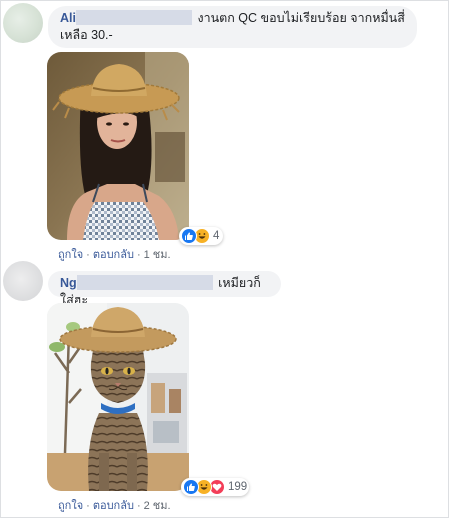 The image size is (449, 518). Describe the element at coordinates (68, 283) in the screenshot. I see `author-name-visible: Ng` at that location.